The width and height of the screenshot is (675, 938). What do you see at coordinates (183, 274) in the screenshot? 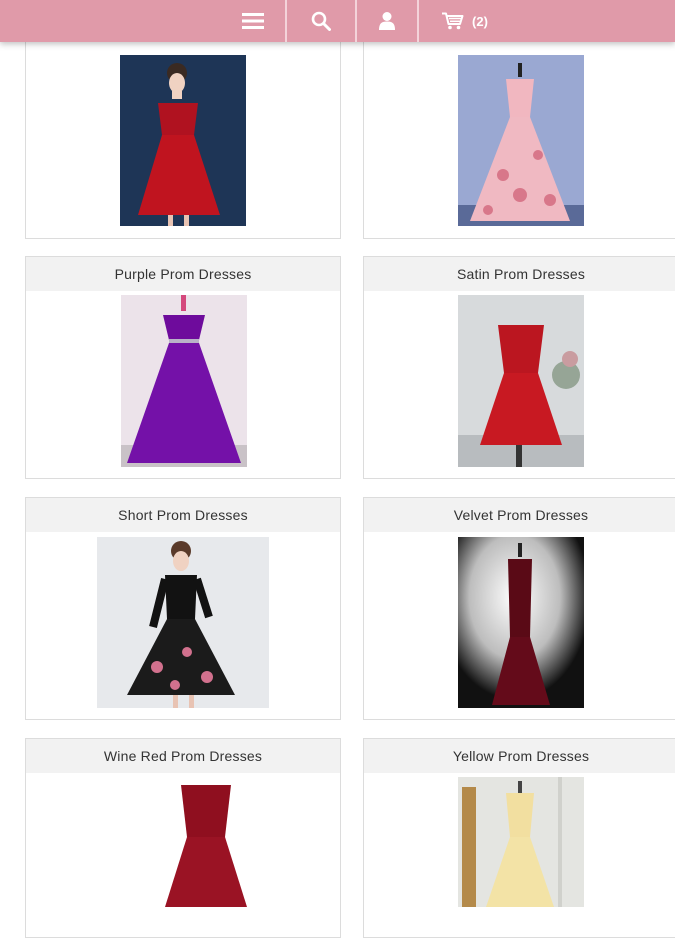
I see `product-title: Purple Prom Dresses` at bounding box center [183, 274].